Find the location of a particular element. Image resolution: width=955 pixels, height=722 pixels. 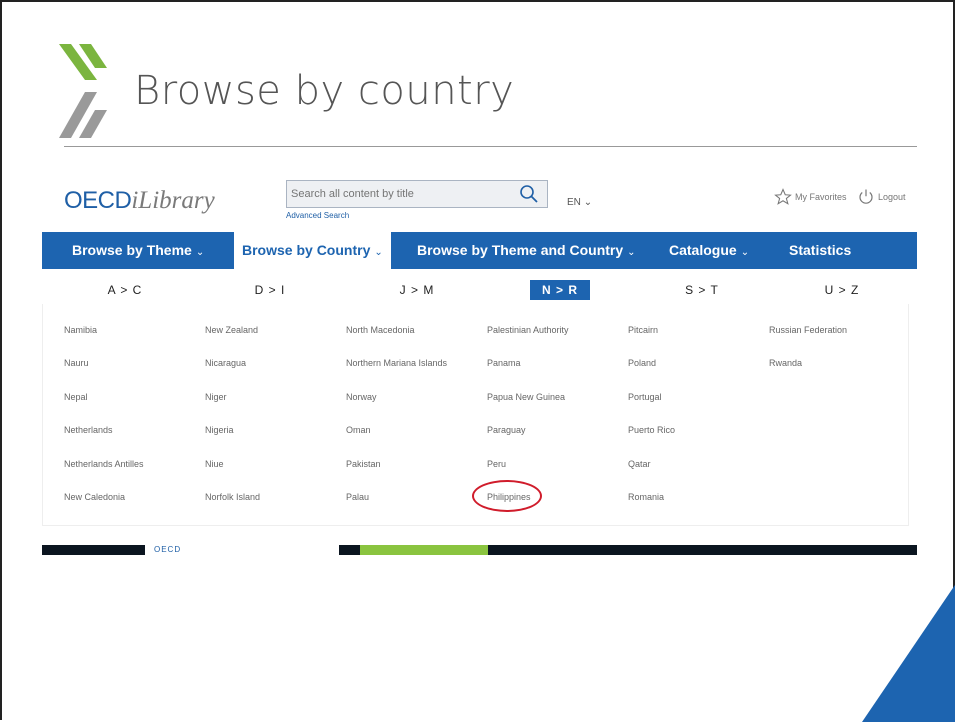

country-link: Niue is located at coordinates (214, 464).